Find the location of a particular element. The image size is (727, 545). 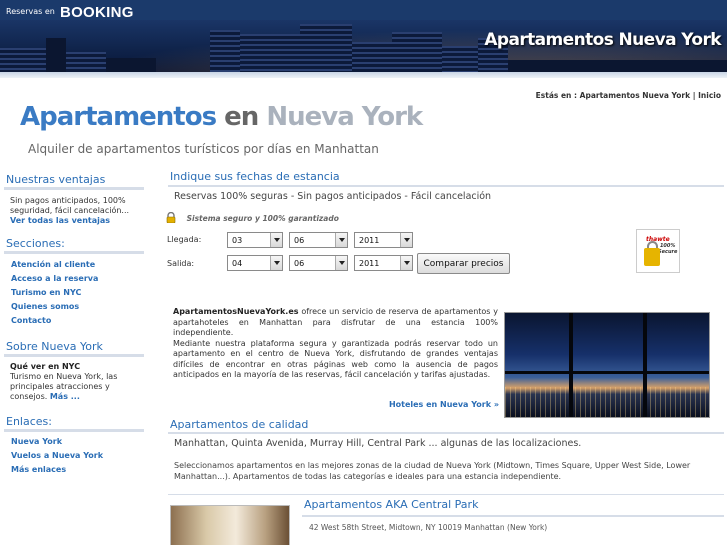

padlock-icon is located at coordinates (652, 257).